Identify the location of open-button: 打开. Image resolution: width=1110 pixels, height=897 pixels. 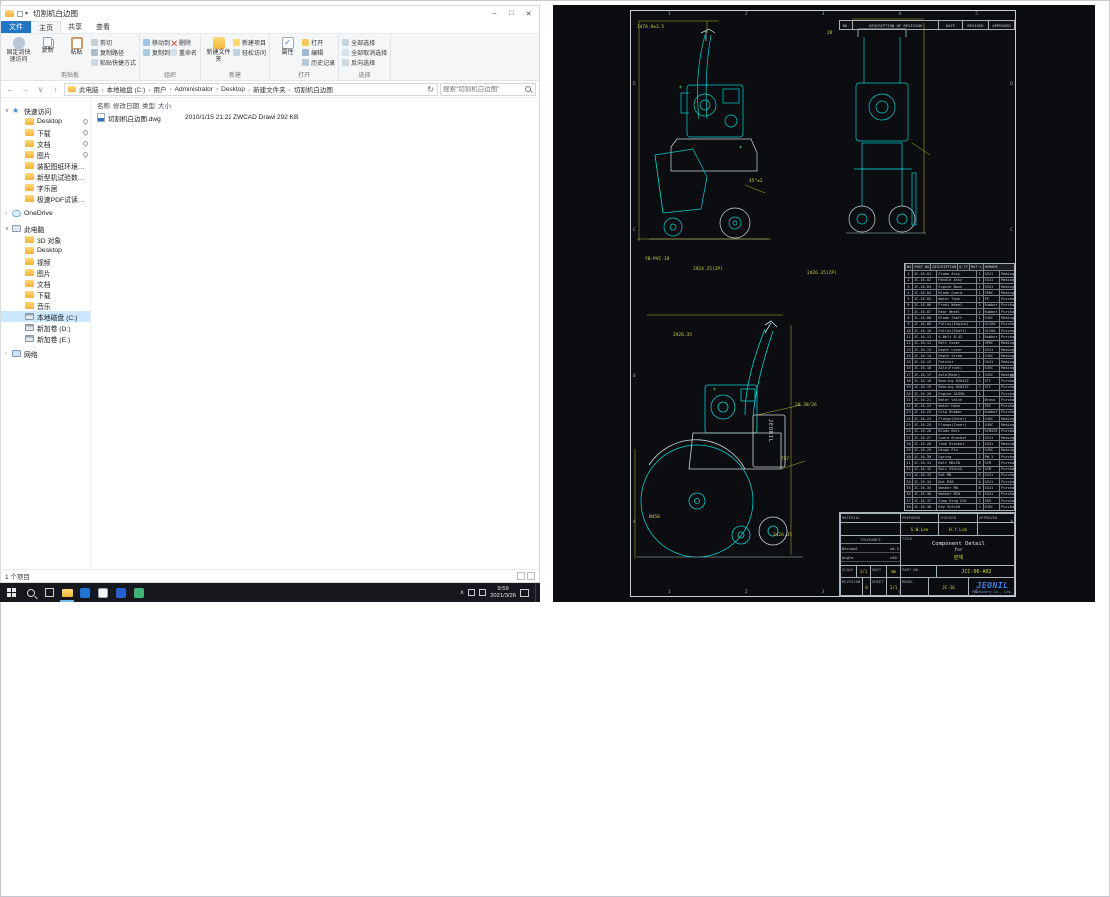
(318, 42).